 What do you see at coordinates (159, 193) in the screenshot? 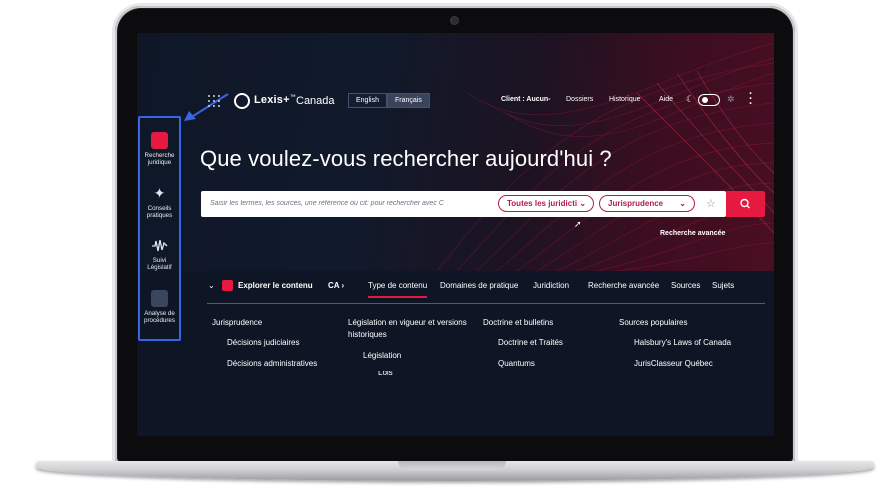
I see `compass-icon: ✦` at bounding box center [159, 193].